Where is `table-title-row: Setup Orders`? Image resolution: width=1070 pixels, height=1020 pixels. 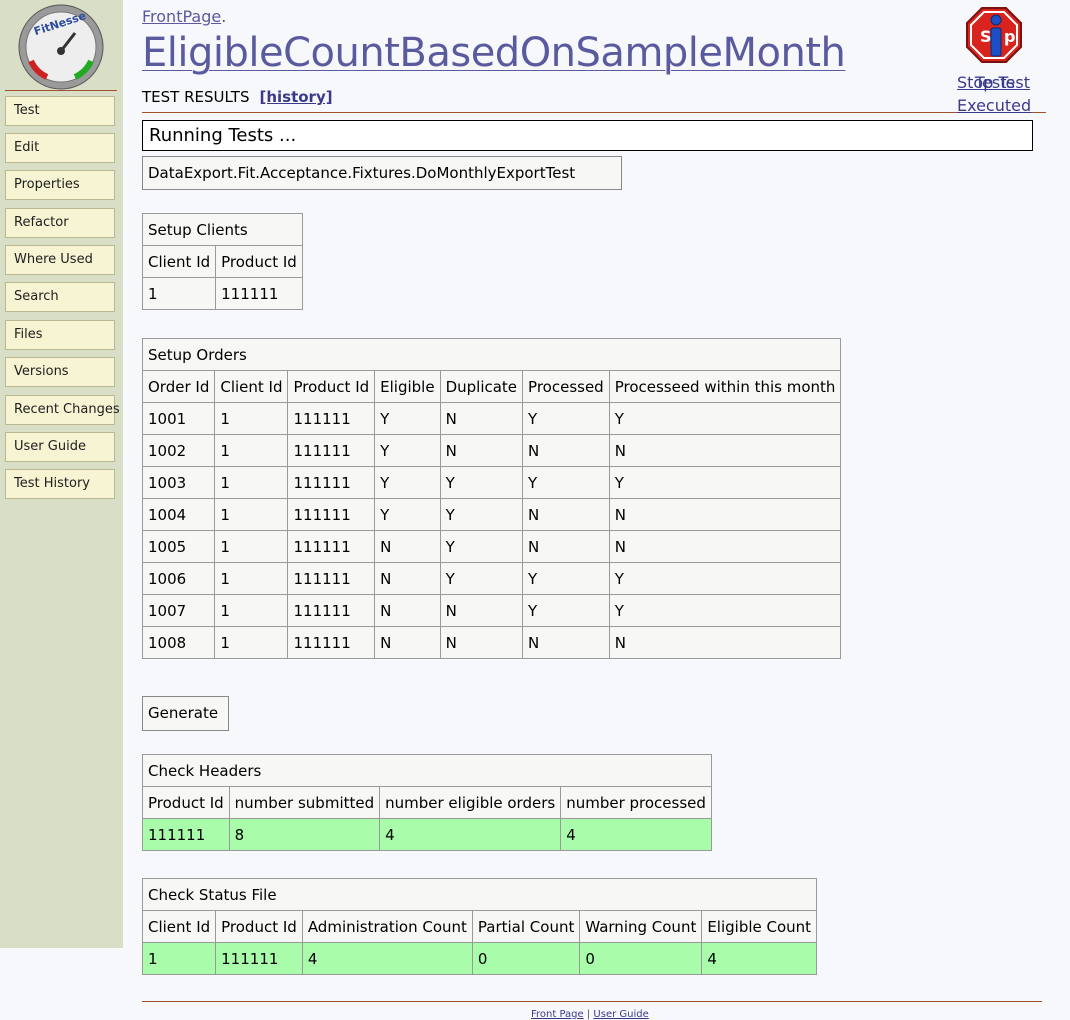 table-title-row: Setup Orders is located at coordinates (491, 354).